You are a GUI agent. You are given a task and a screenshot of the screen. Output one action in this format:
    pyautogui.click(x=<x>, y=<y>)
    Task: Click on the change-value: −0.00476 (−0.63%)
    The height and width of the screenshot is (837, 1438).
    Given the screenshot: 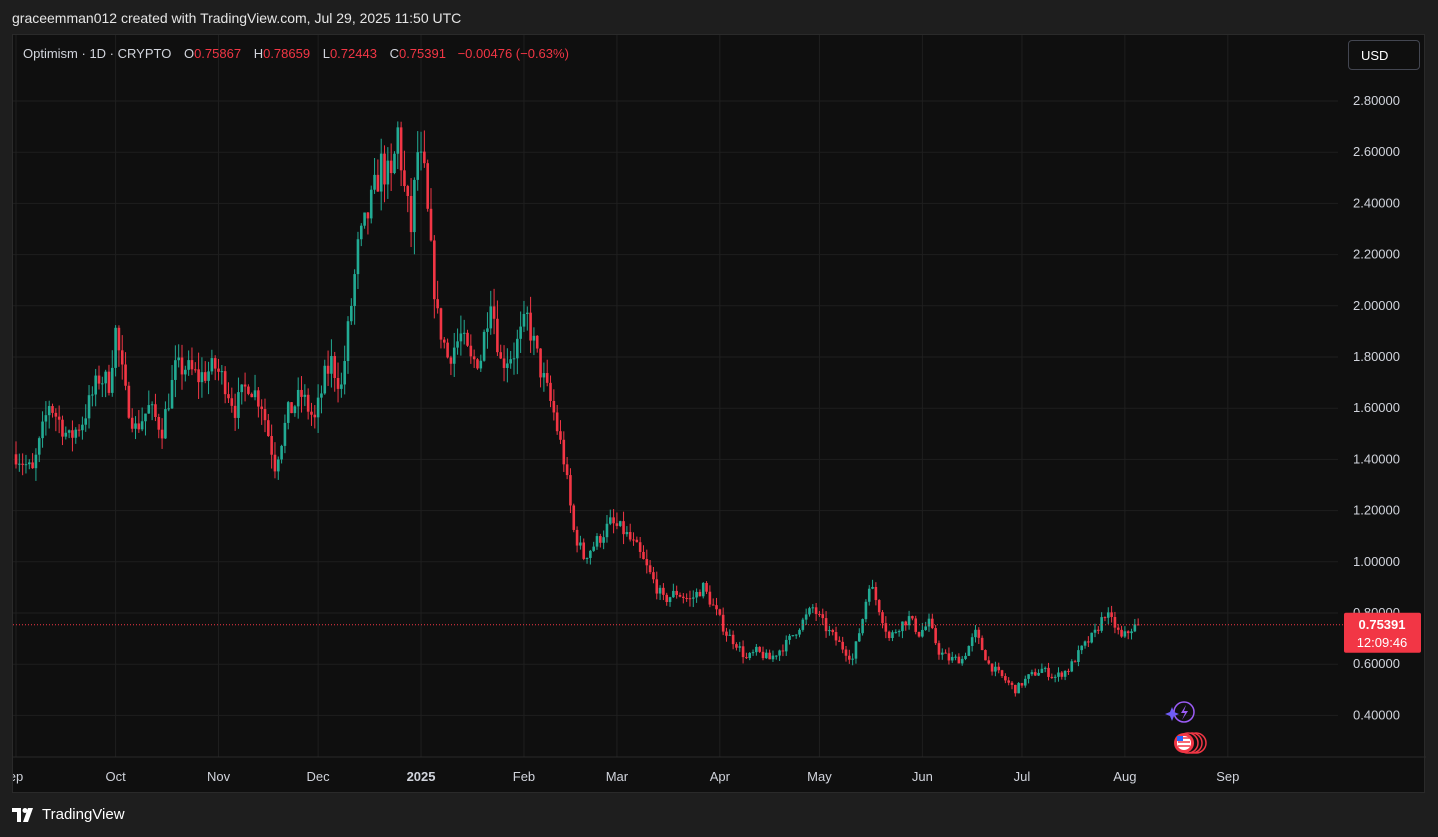 What is the action you would take?
    pyautogui.click(x=513, y=53)
    